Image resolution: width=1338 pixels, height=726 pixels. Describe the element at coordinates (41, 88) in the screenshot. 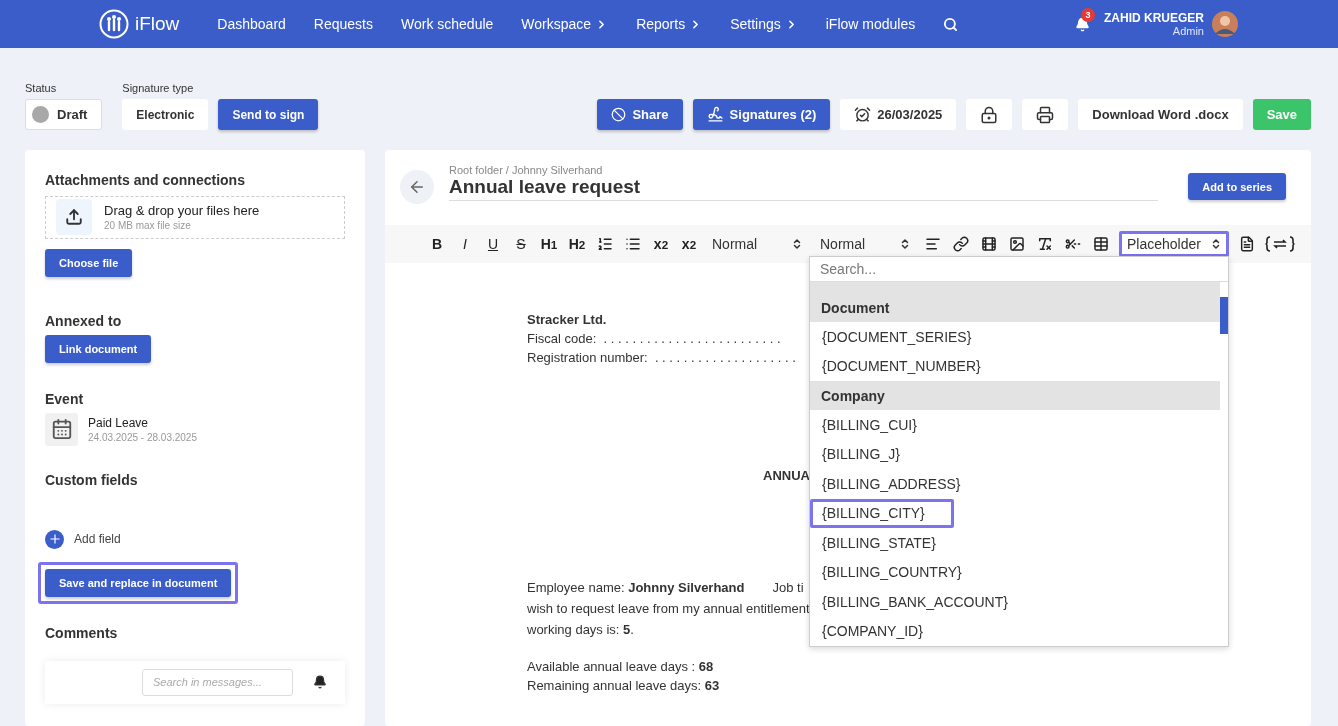

I see `field-label: Status` at that location.